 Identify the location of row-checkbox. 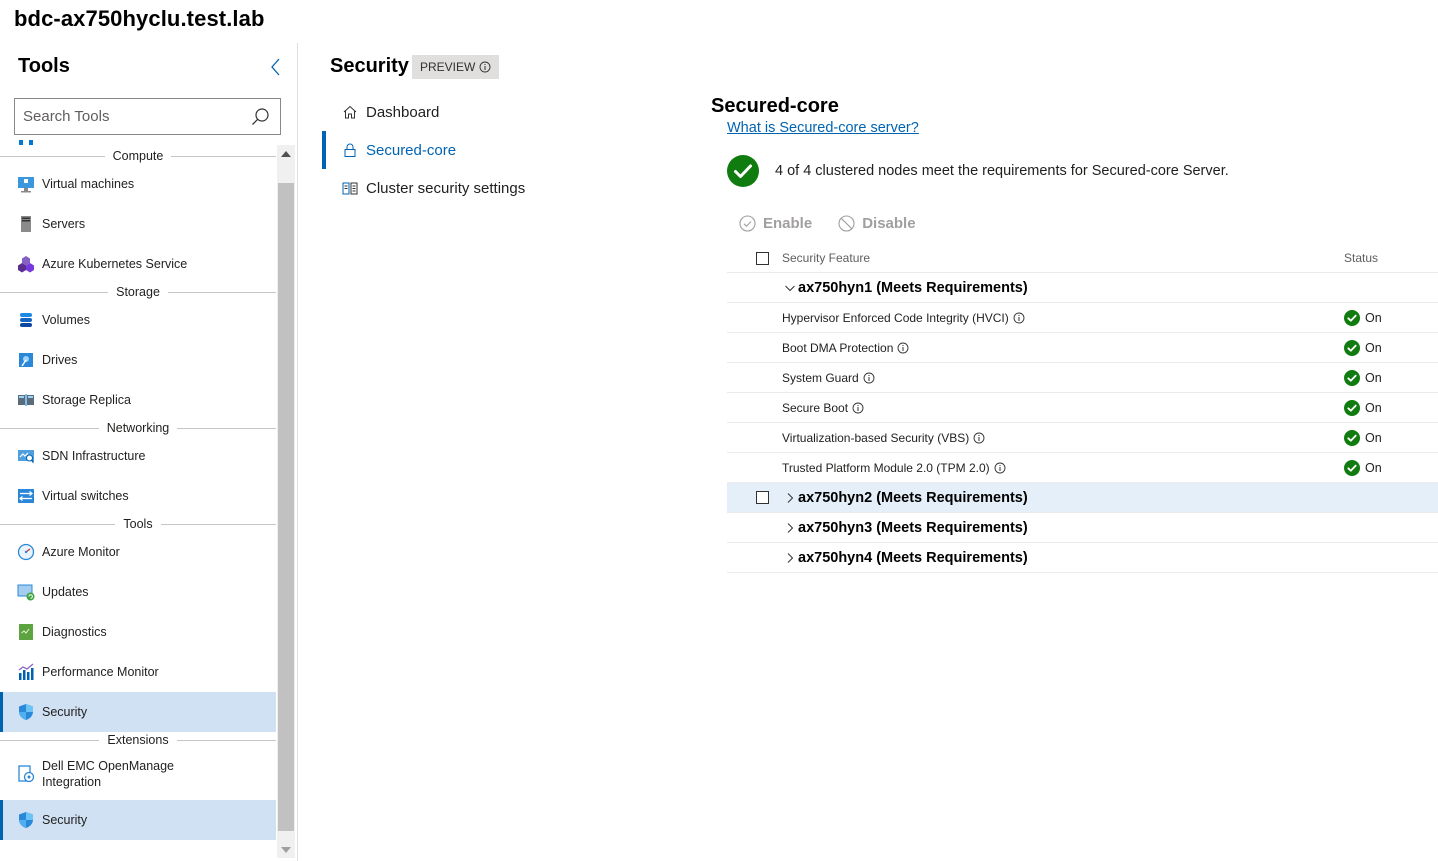
(762, 497).